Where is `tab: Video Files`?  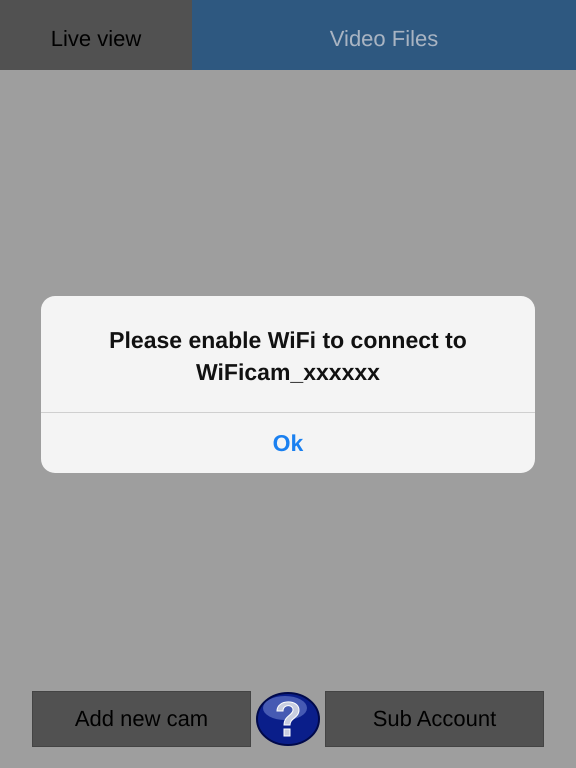
tab: Video Files is located at coordinates (384, 35).